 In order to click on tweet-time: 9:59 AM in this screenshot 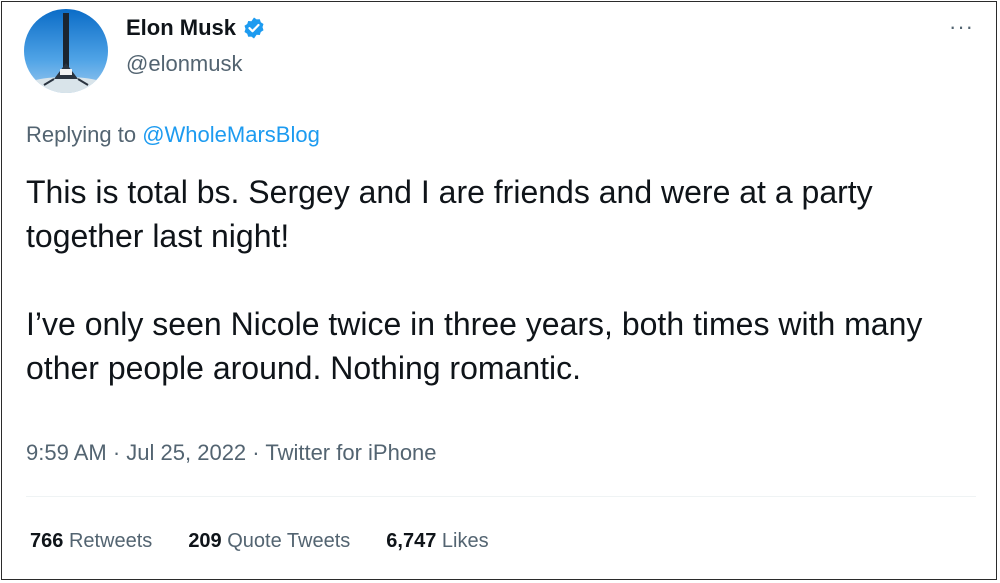, I will do `click(66, 452)`.